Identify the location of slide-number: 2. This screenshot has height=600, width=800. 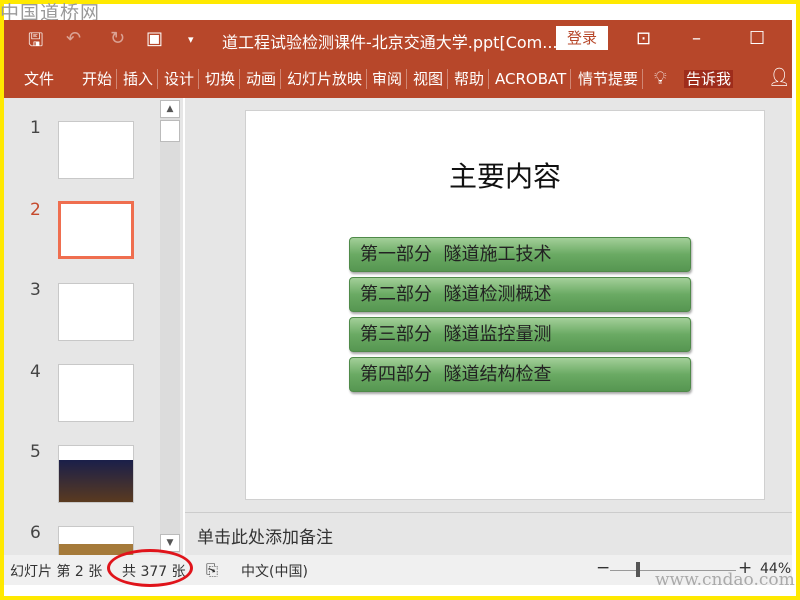
(35, 210).